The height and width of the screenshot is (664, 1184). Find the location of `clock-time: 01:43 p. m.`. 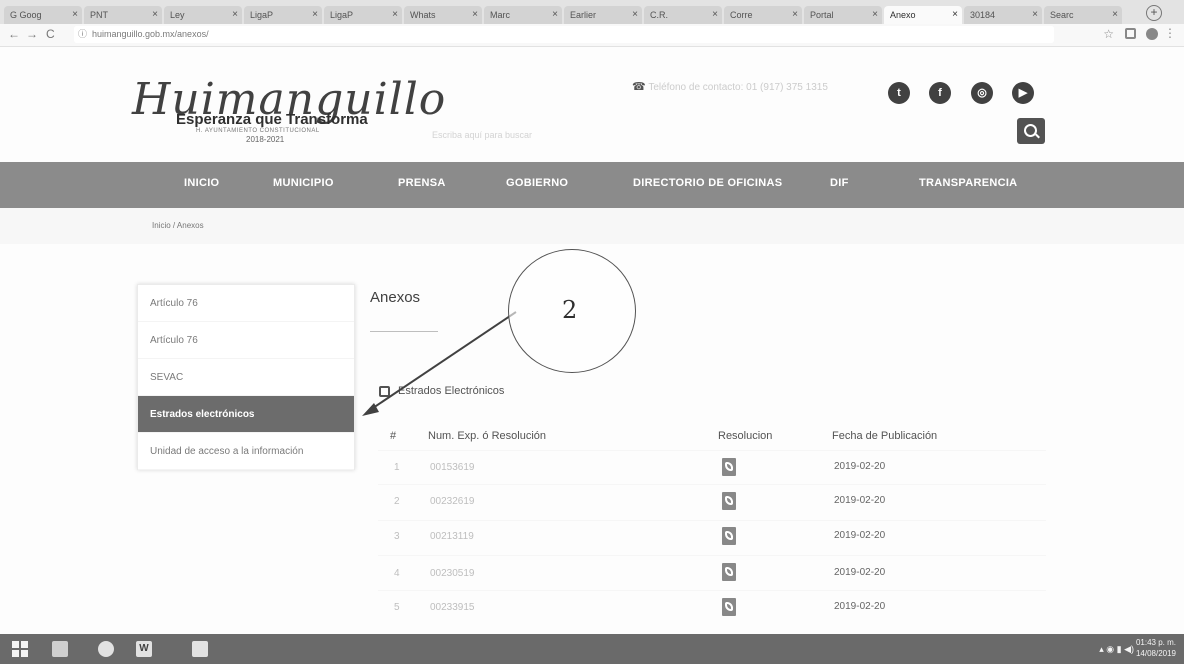

clock-time: 01:43 p. m. is located at coordinates (1155, 642).